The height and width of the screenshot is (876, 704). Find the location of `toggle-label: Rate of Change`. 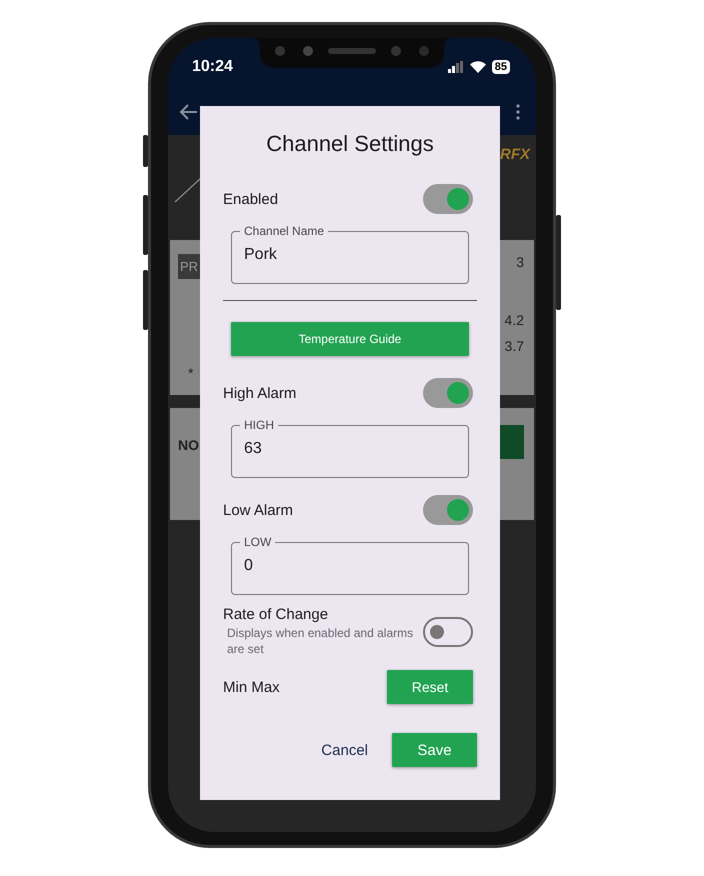

toggle-label: Rate of Change is located at coordinates (276, 614).